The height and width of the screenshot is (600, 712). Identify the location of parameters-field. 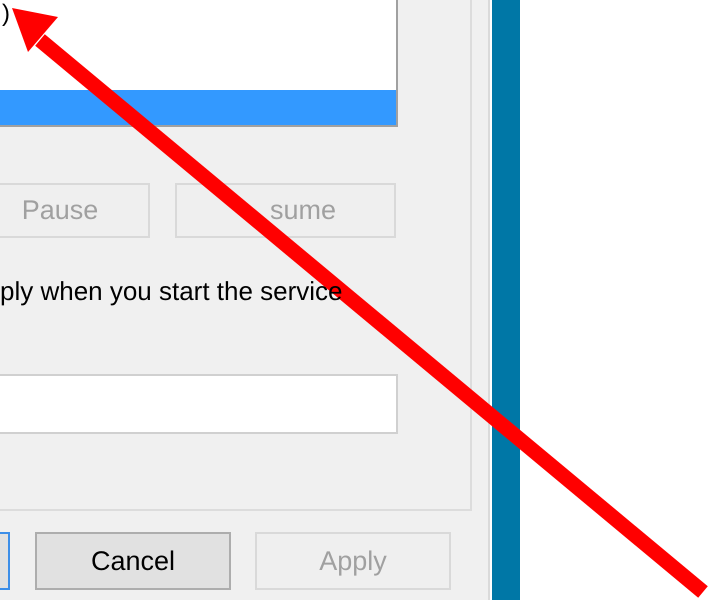
(199, 404).